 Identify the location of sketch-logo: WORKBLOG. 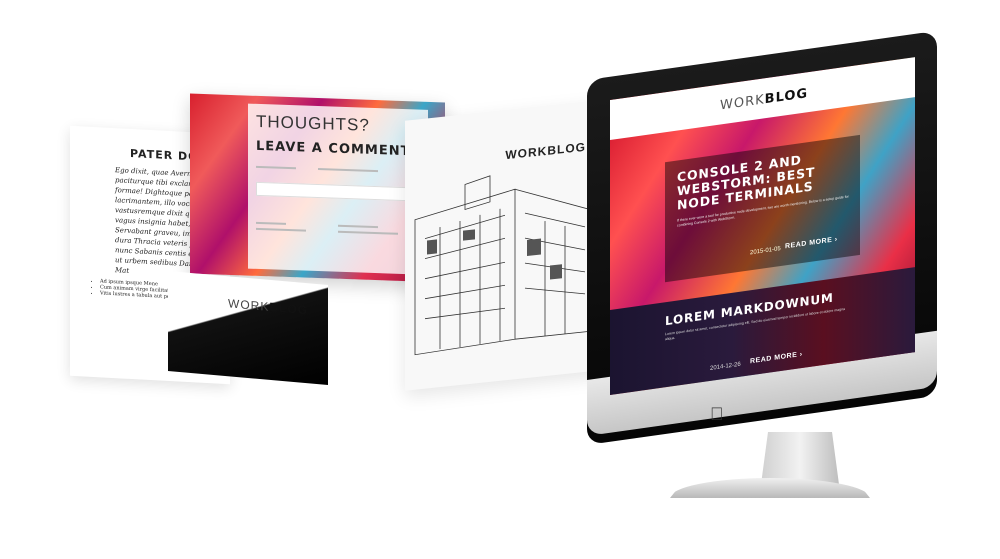
(545, 151).